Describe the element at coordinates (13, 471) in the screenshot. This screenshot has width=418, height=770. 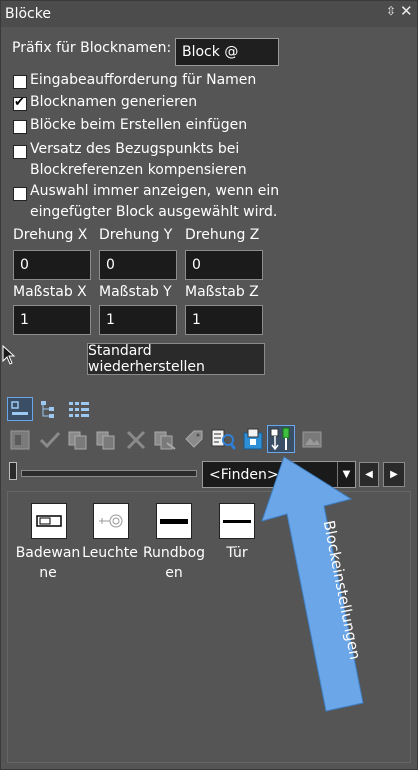
I see `size-slider-thumb` at that location.